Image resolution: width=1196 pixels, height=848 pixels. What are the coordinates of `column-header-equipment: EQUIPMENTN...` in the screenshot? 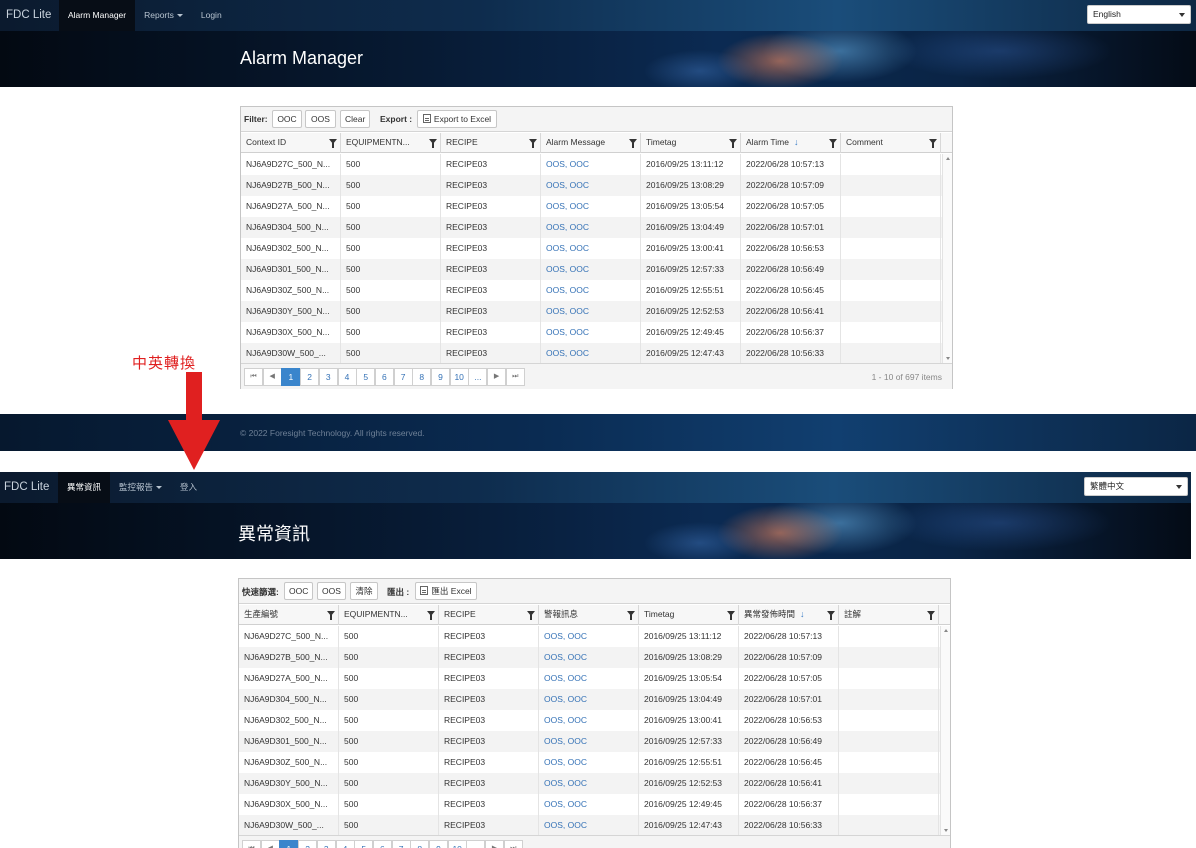 It's located at (391, 143).